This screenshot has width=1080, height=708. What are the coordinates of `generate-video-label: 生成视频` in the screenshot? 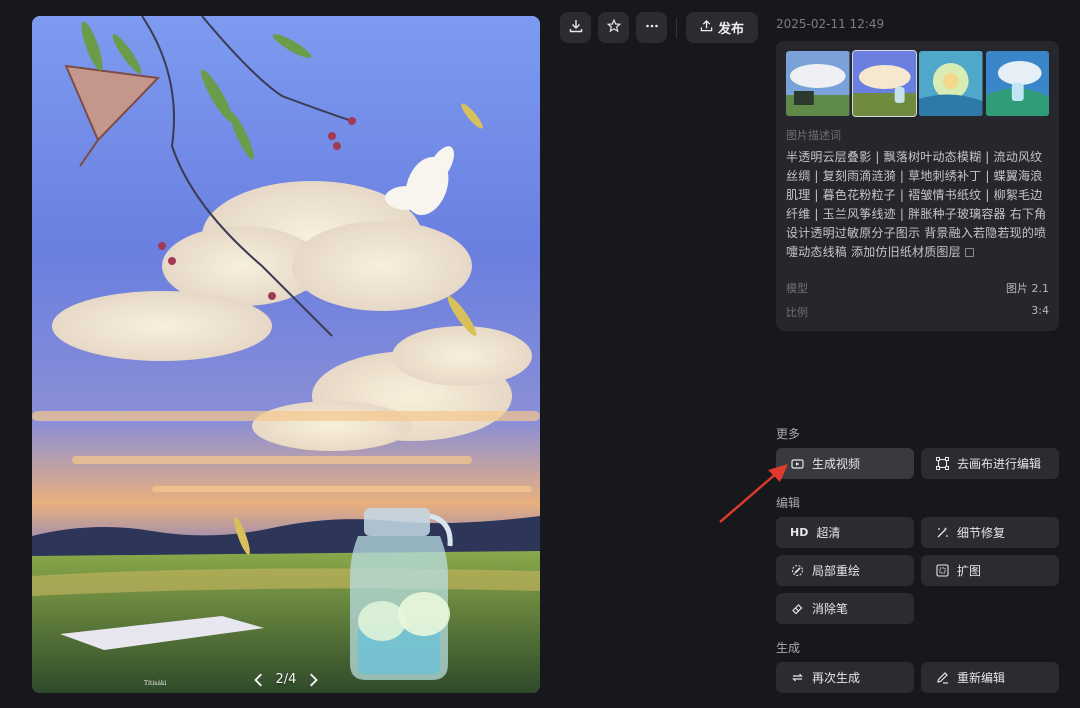 It's located at (836, 464).